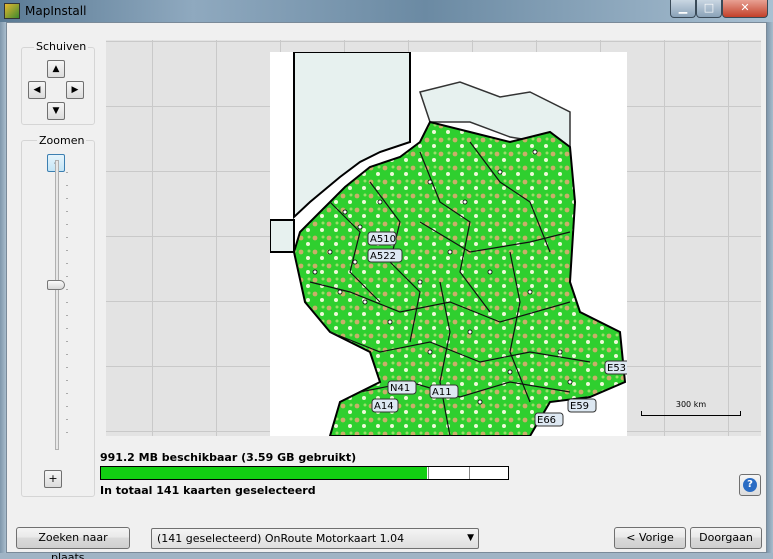 The width and height of the screenshot is (773, 559). Describe the element at coordinates (726, 538) in the screenshot. I see `next-button: Doorgaan` at that location.